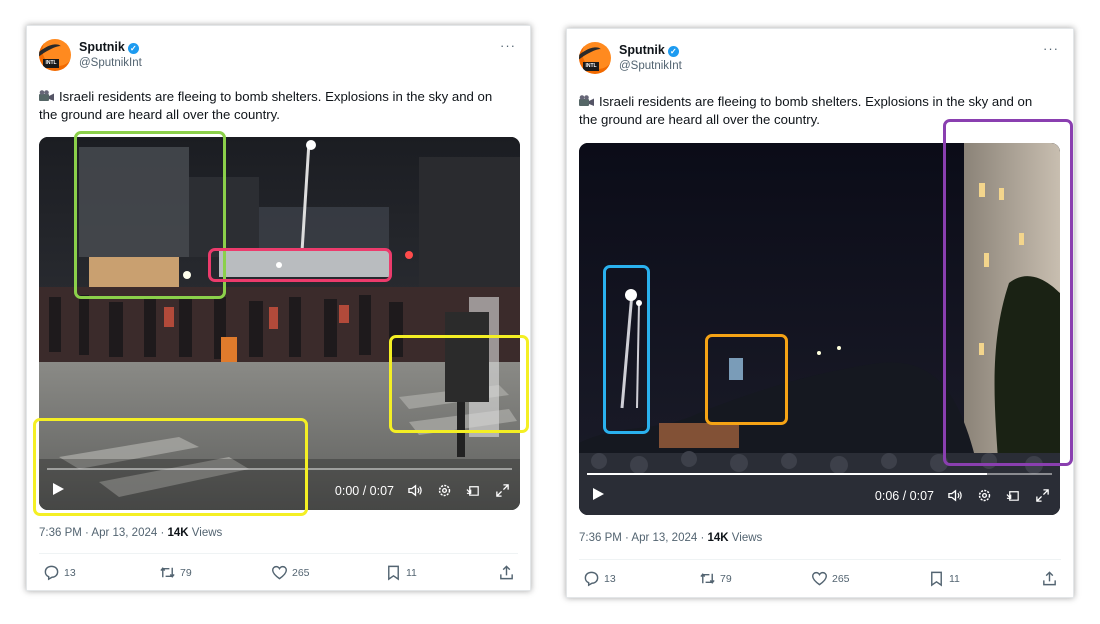 The height and width of the screenshot is (624, 1100). Describe the element at coordinates (904, 495) in the screenshot. I see `video-timecode: 0:06 / 0:07` at that location.